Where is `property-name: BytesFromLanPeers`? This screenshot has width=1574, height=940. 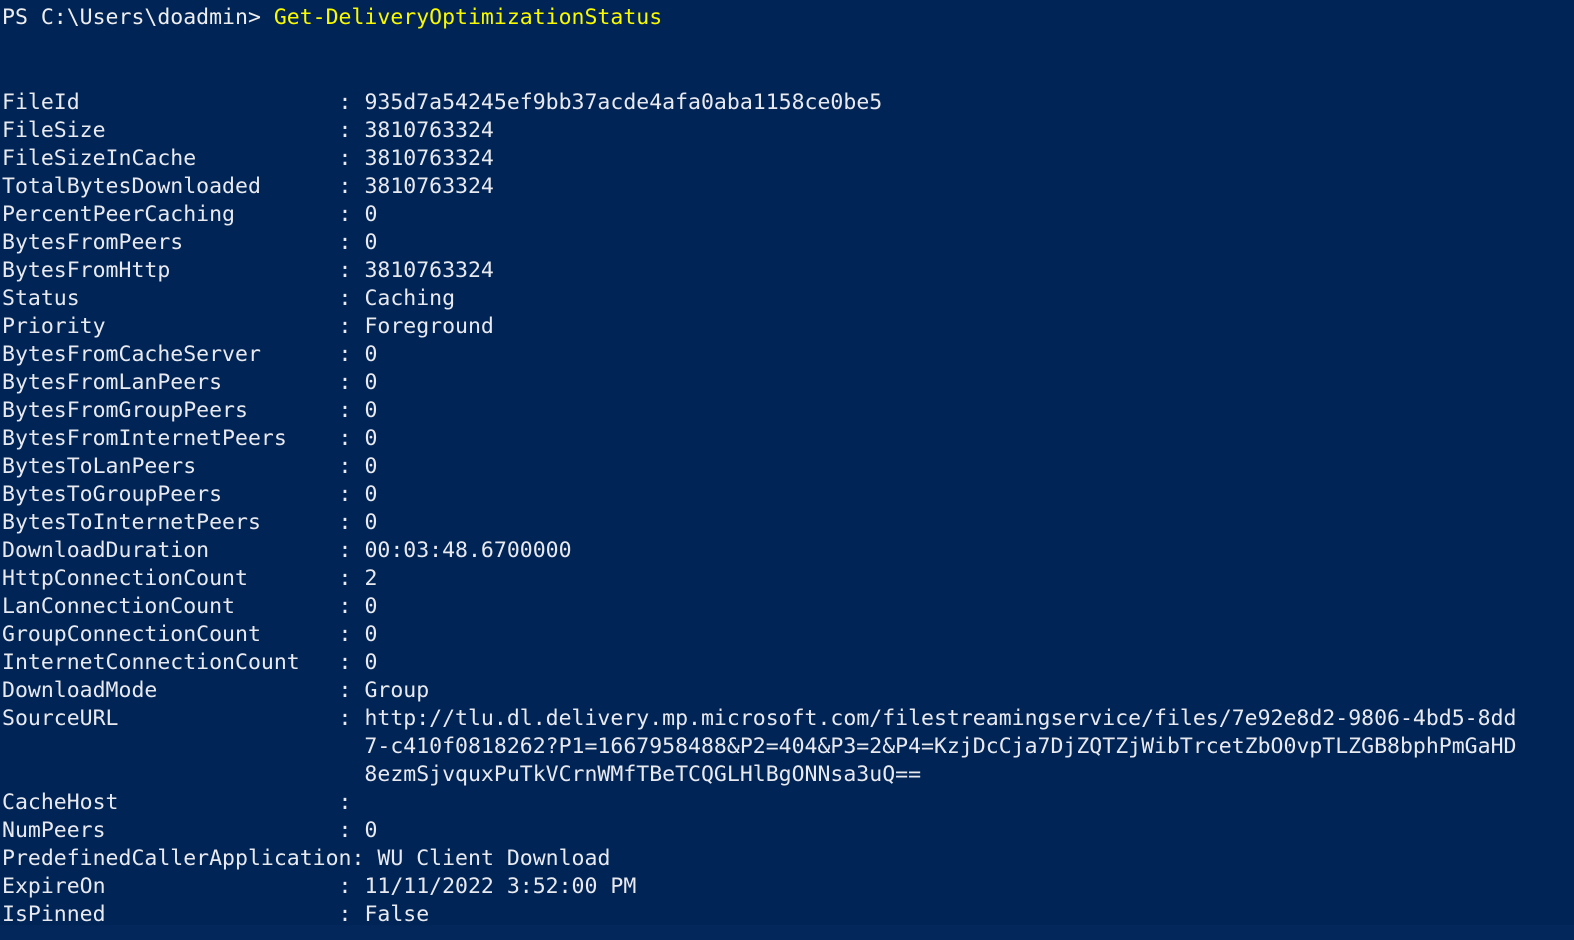
property-name: BytesFromLanPeers is located at coordinates (170, 382).